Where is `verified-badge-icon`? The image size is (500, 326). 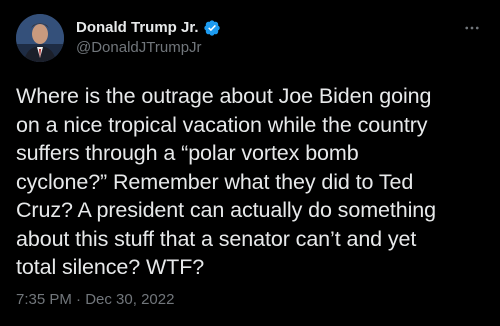 verified-badge-icon is located at coordinates (212, 28).